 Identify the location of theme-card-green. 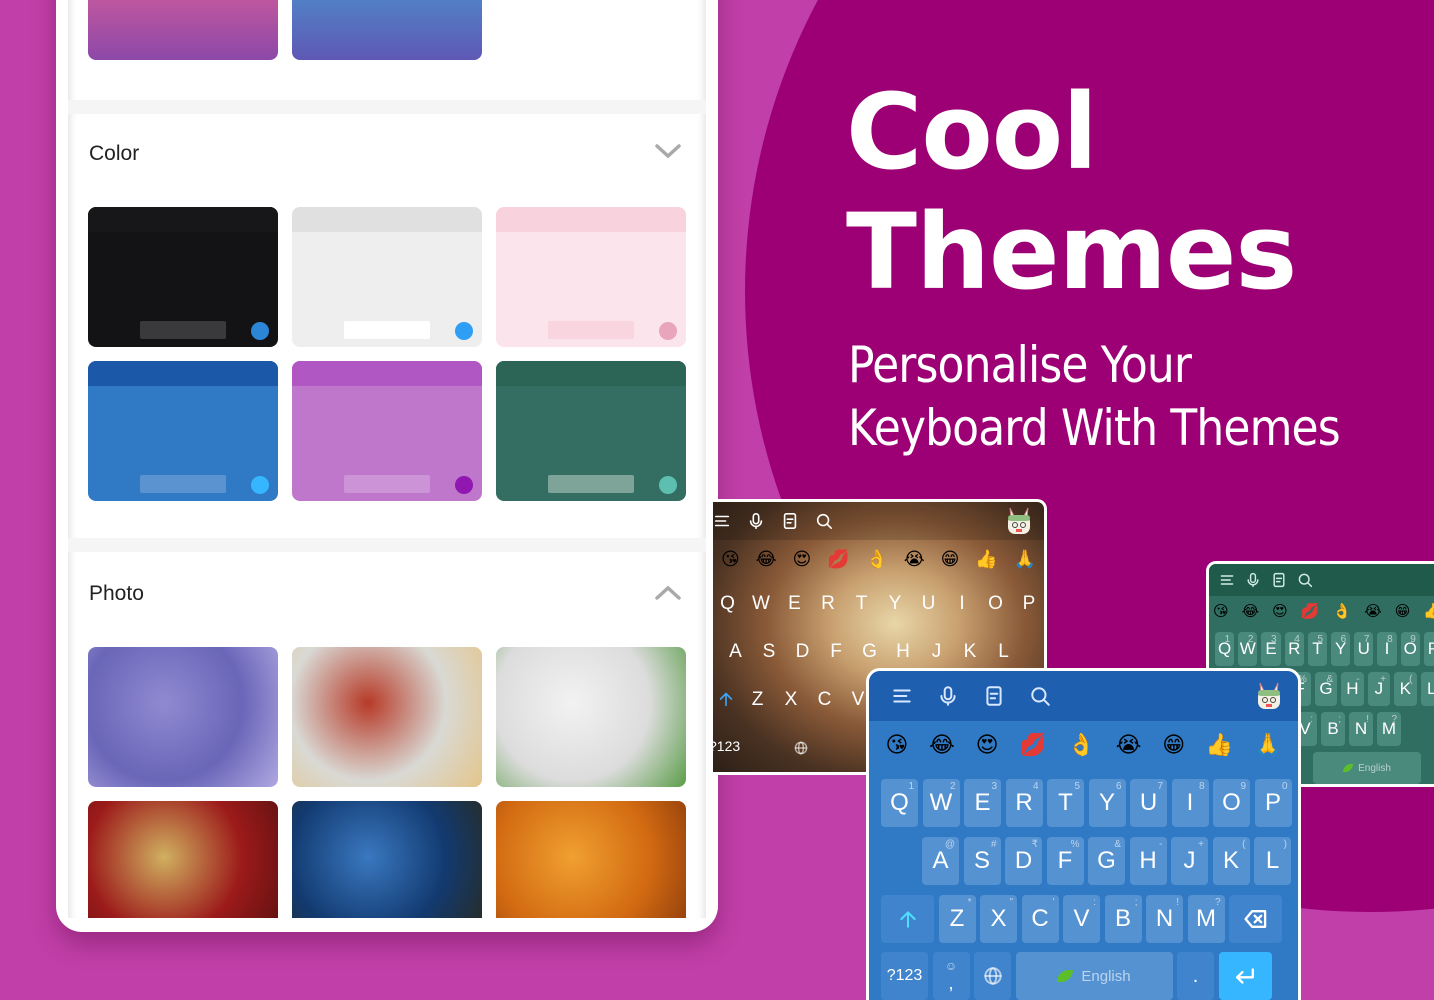
(591, 431).